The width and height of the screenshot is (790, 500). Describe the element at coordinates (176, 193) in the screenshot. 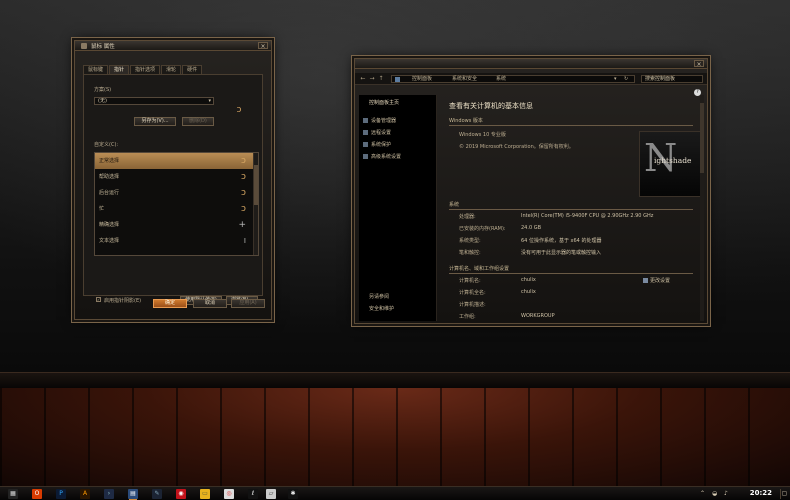

I see `list-item: 后台运行 ↄ` at that location.